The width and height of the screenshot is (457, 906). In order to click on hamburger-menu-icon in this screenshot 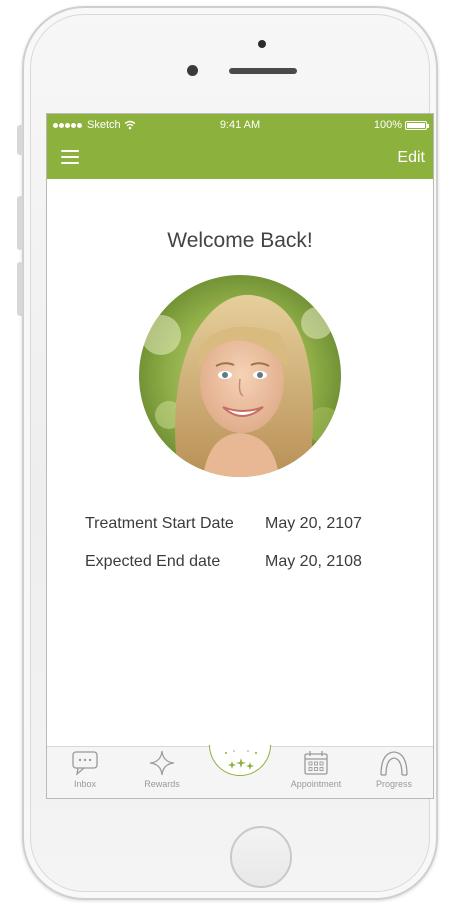, I will do `click(70, 157)`.